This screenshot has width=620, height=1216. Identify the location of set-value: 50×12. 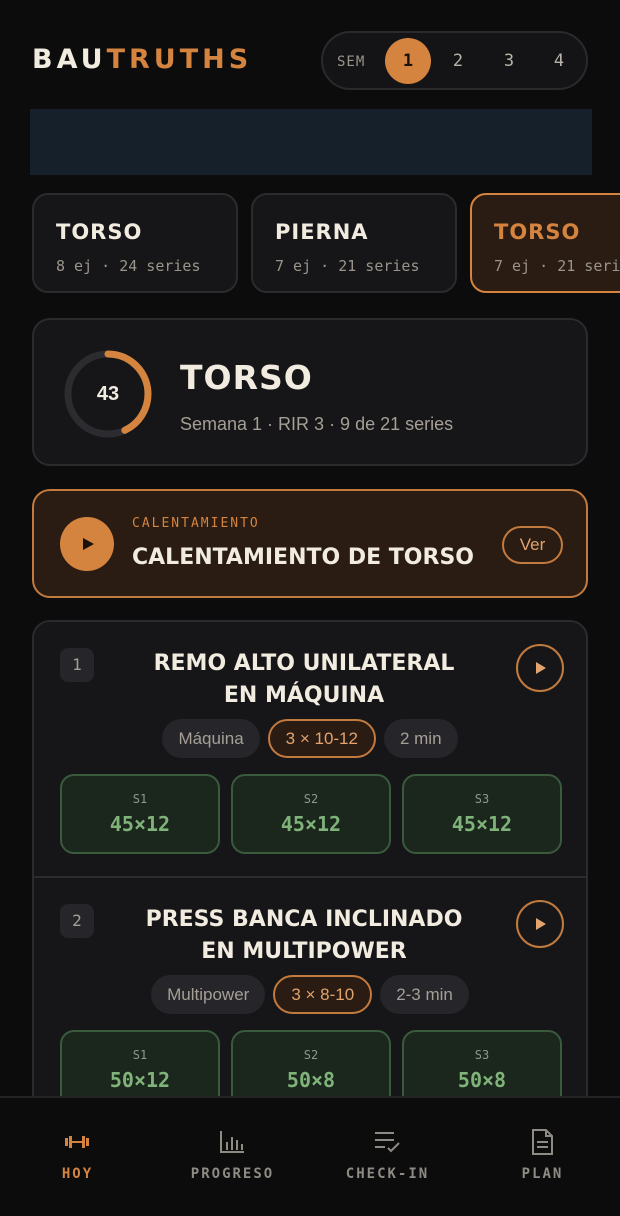
(140, 1080).